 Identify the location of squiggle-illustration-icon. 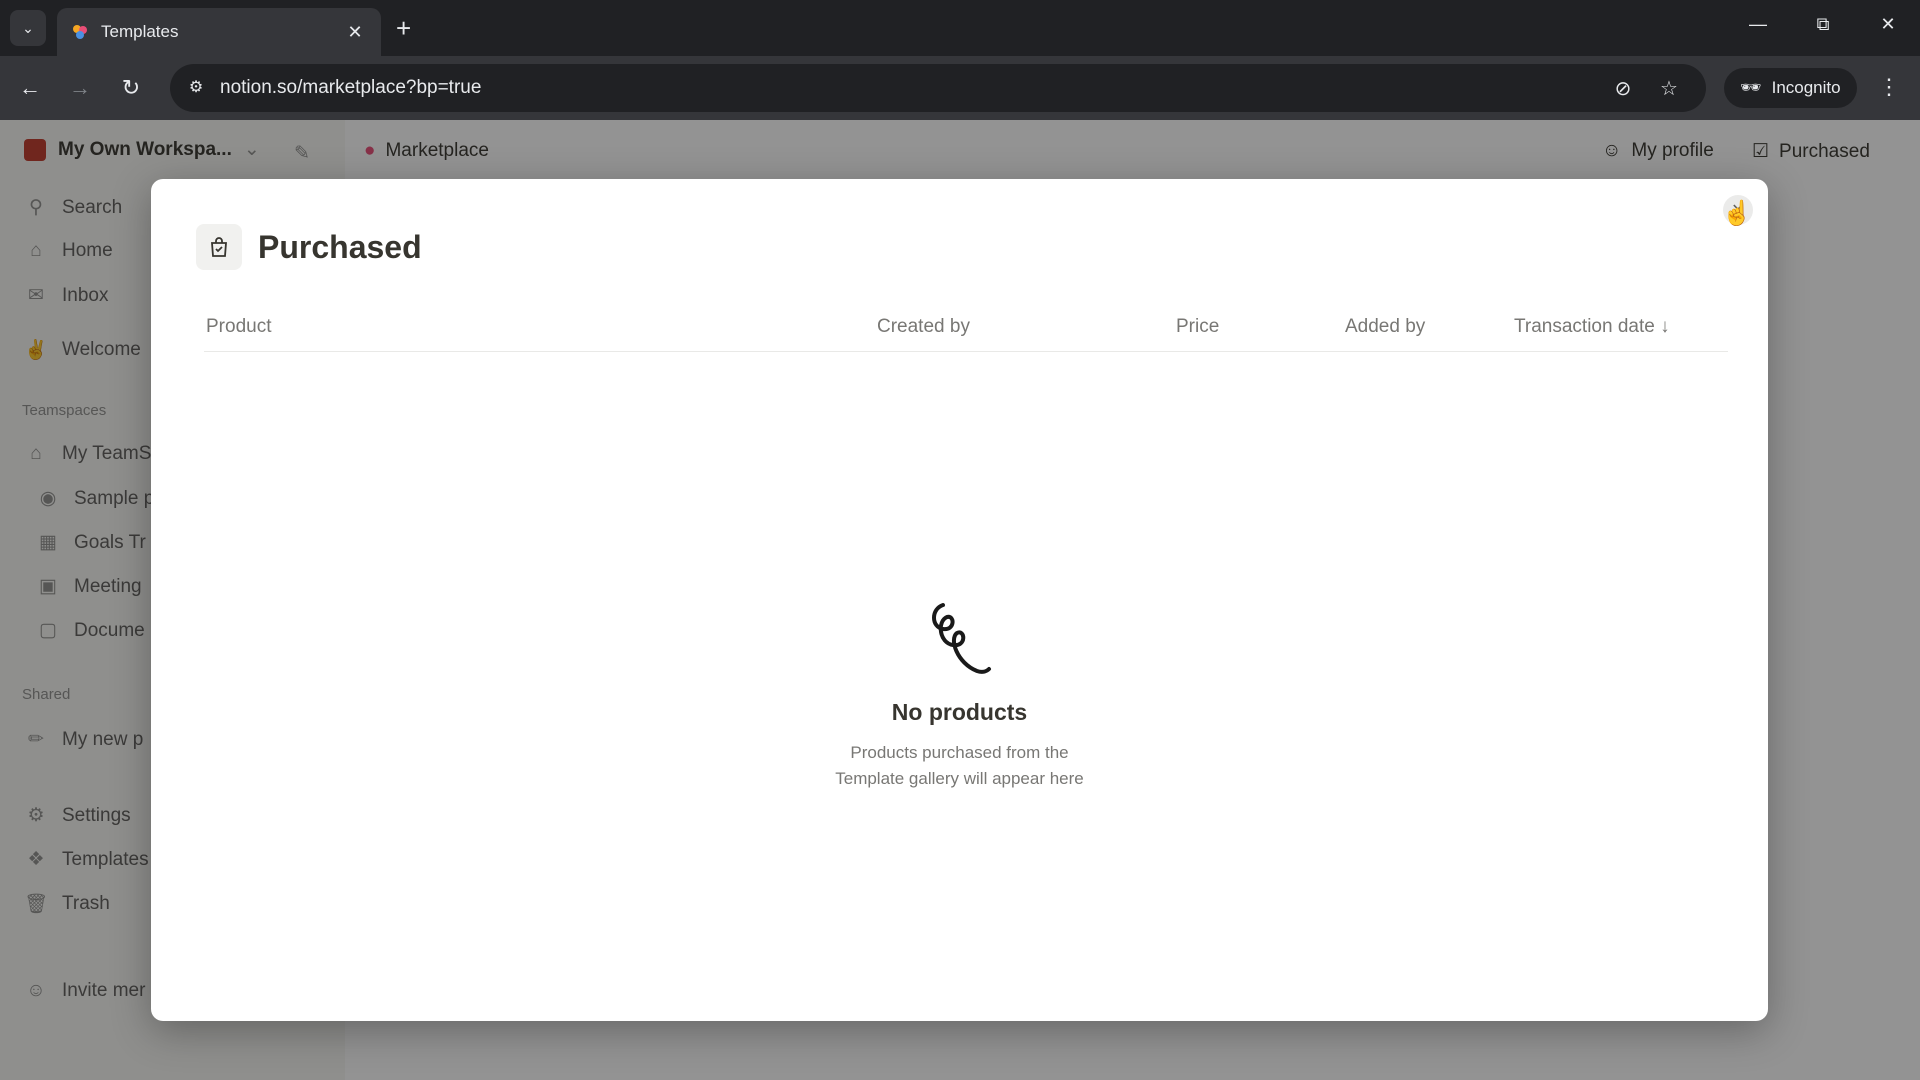
(961, 638).